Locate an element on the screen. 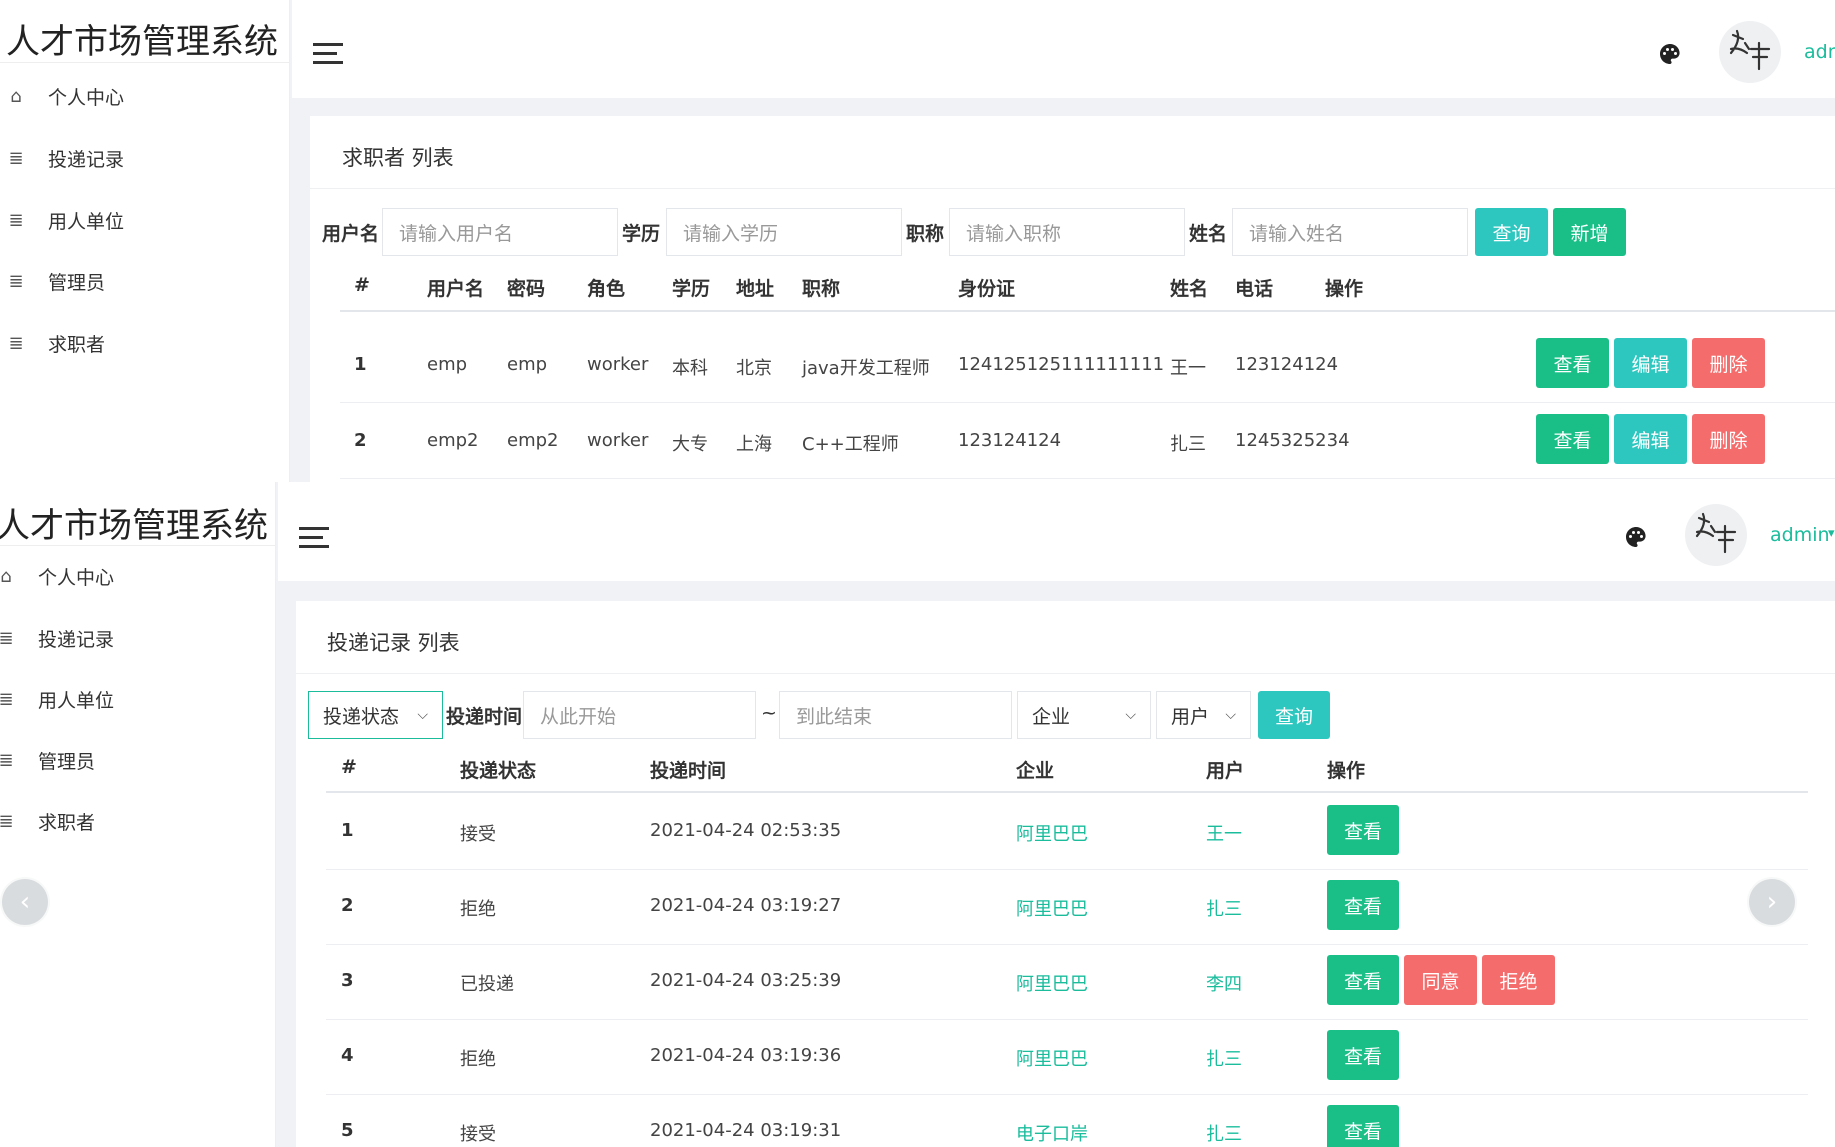 This screenshot has width=1835, height=1147. name-search-input: 请输入姓名 is located at coordinates (1350, 232).